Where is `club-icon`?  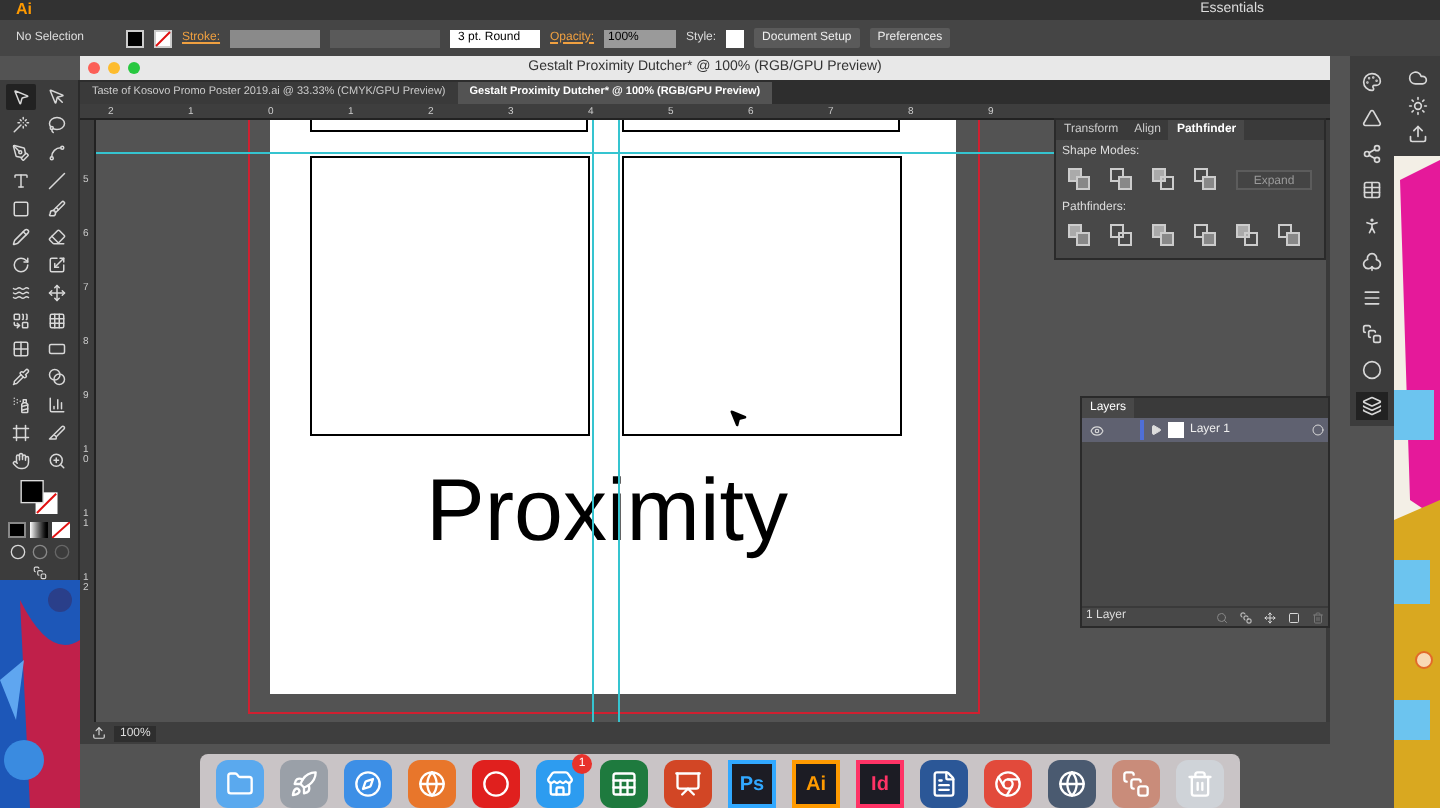 club-icon is located at coordinates (1372, 262).